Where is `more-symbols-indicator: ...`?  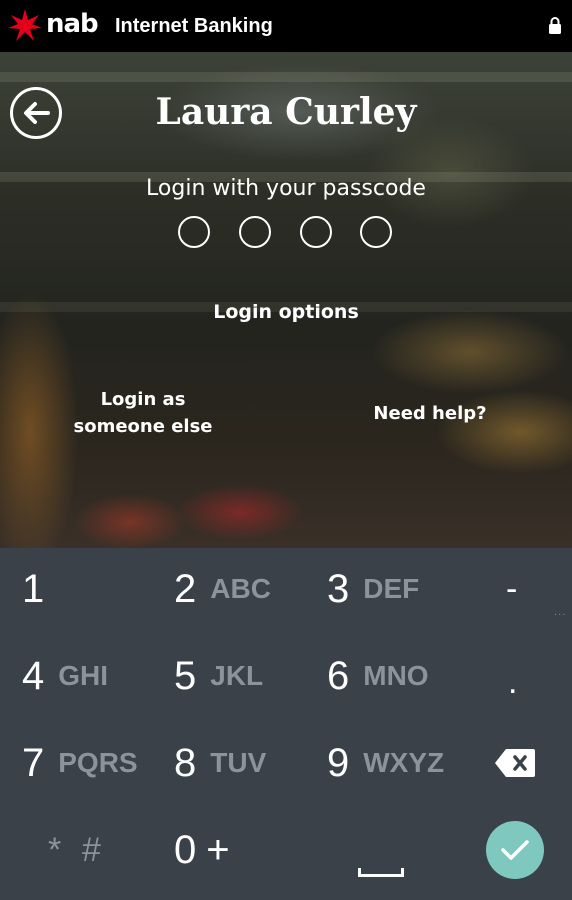 more-symbols-indicator: ... is located at coordinates (560, 612).